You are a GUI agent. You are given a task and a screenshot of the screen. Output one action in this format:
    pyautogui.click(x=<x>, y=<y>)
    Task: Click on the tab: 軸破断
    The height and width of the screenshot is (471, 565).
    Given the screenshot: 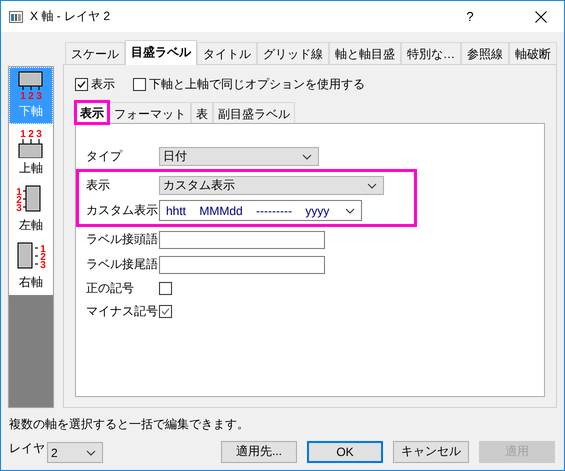 What is the action you would take?
    pyautogui.click(x=533, y=53)
    